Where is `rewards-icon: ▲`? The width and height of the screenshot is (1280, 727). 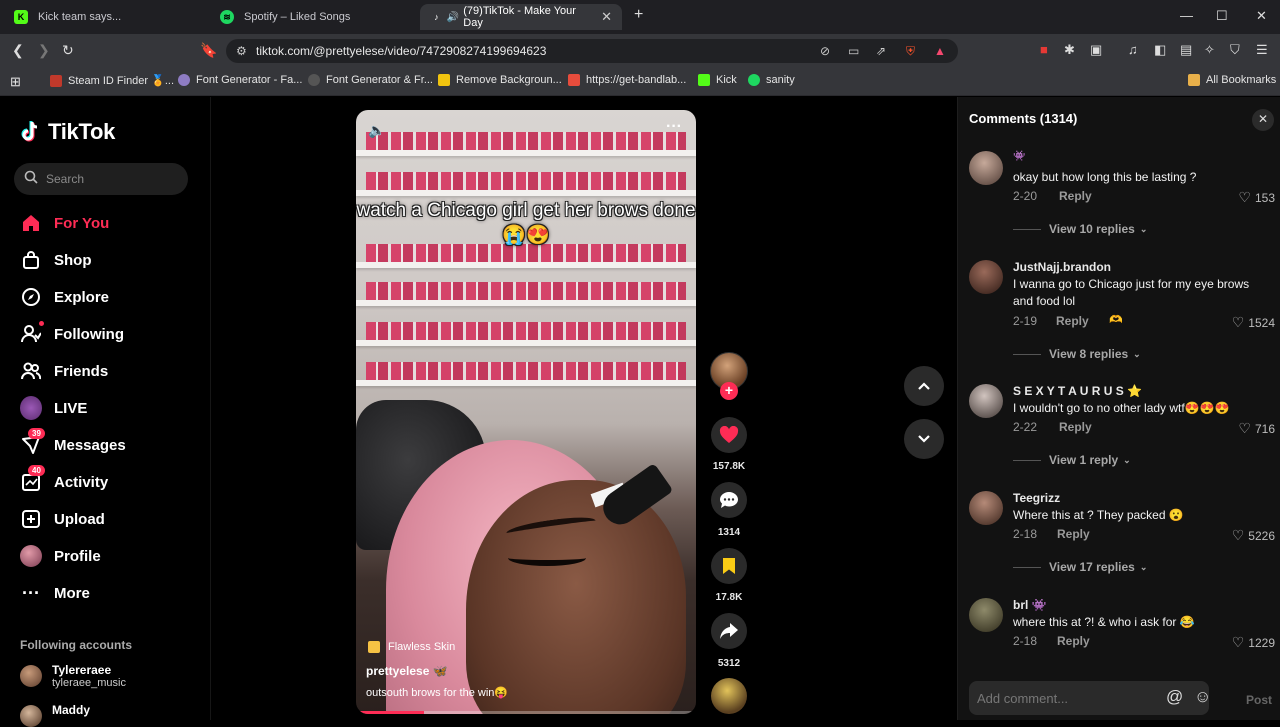 rewards-icon: ▲ is located at coordinates (940, 51).